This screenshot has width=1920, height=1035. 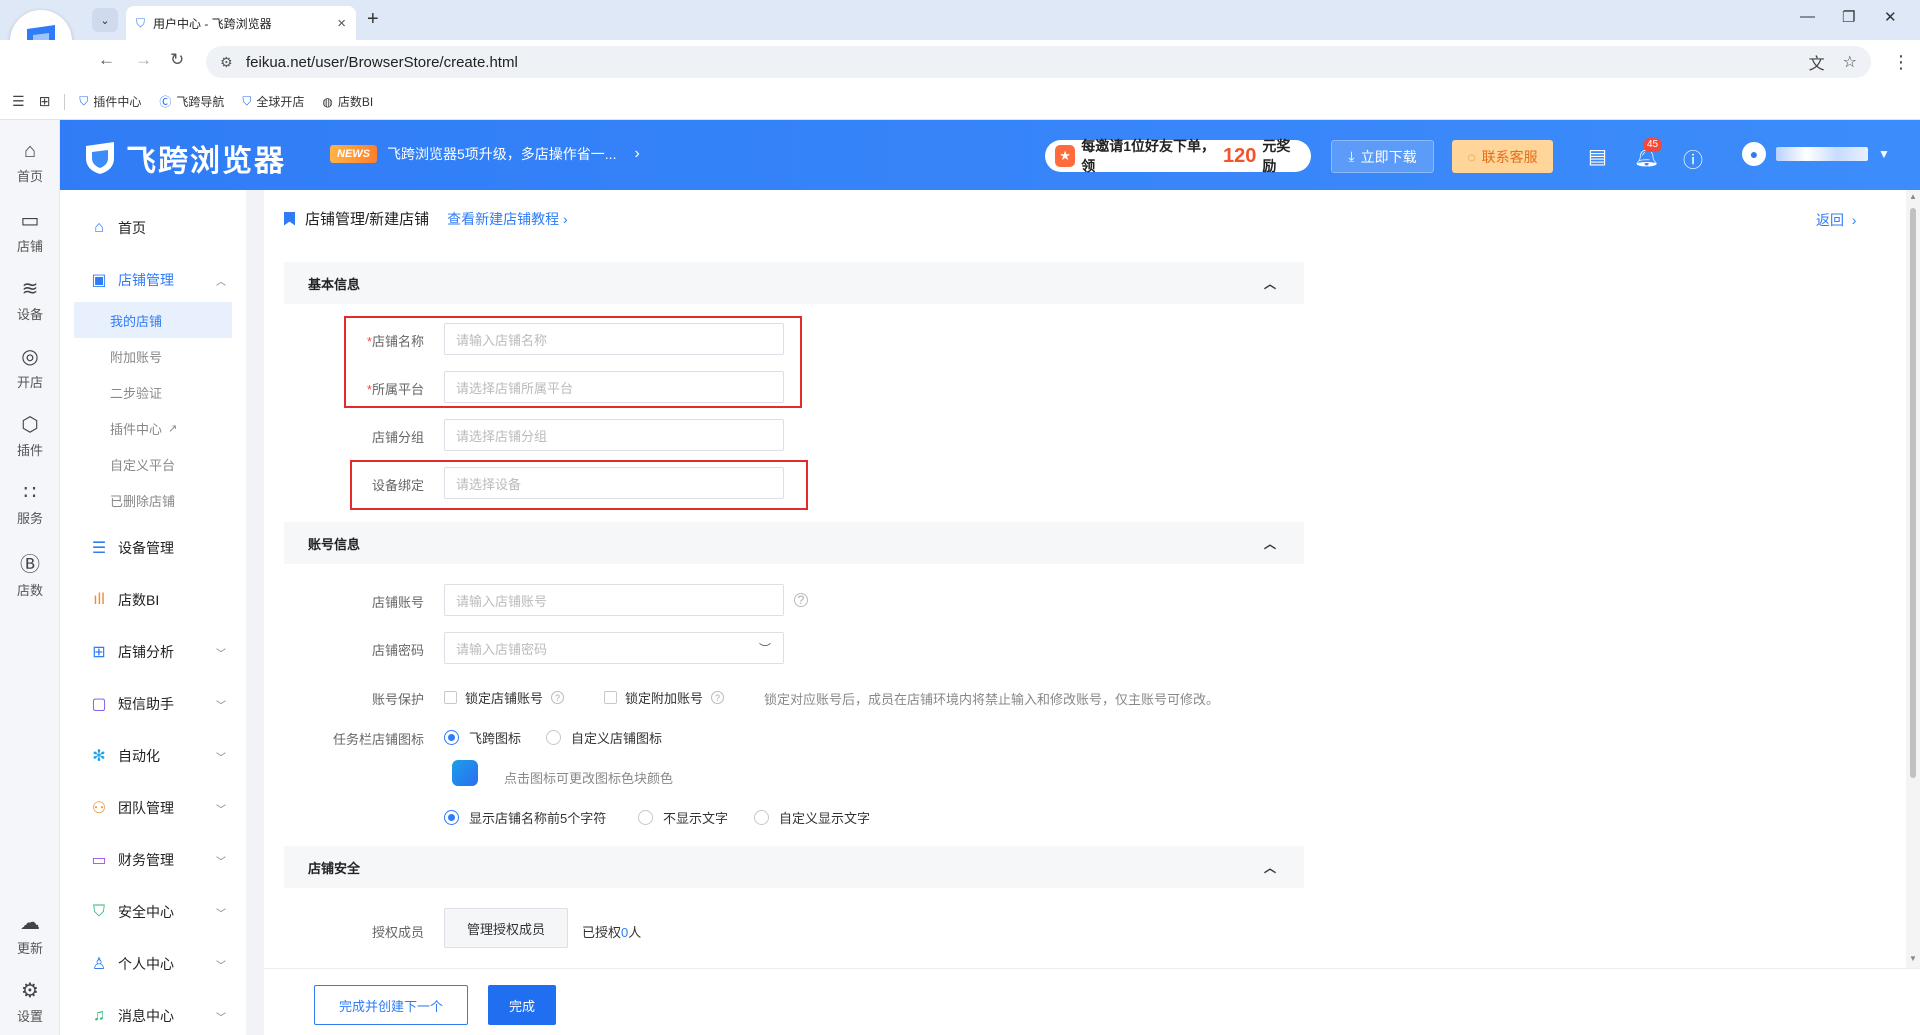 What do you see at coordinates (465, 773) in the screenshot?
I see `store-taskbar-icon` at bounding box center [465, 773].